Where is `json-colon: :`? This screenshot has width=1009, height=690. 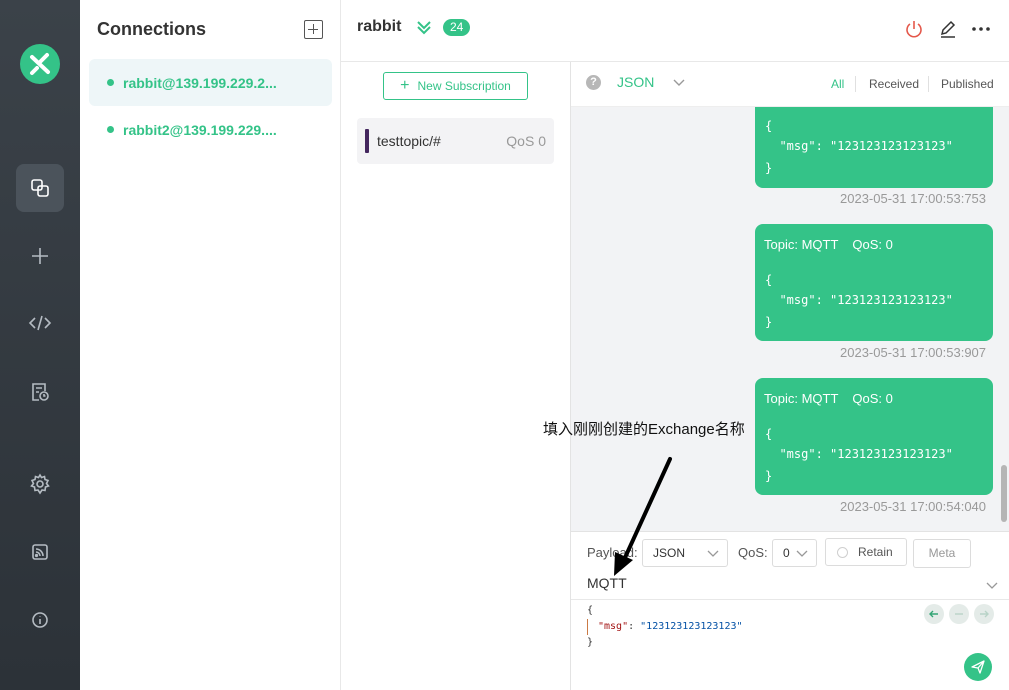 json-colon: : is located at coordinates (634, 626).